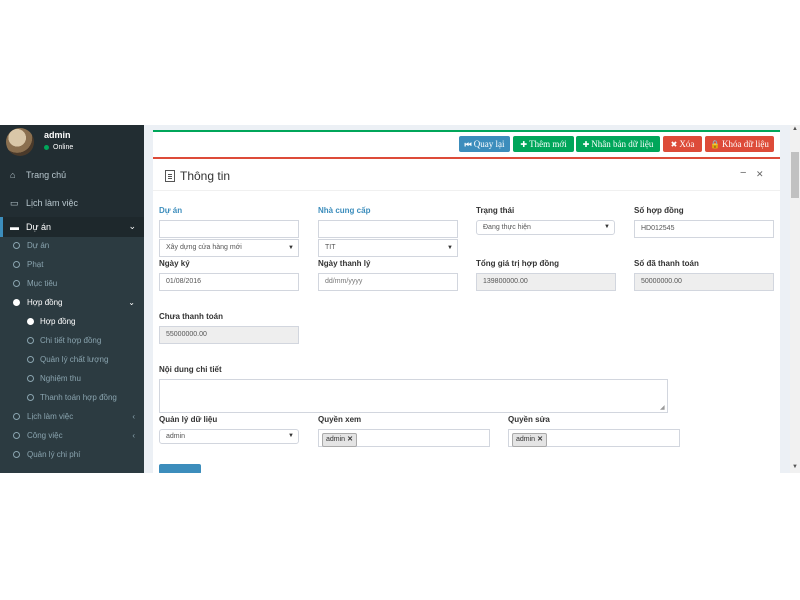 The width and height of the screenshot is (800, 600). I want to click on sidebar-subitem-label: Quản lý chất lượng, so click(74, 359).